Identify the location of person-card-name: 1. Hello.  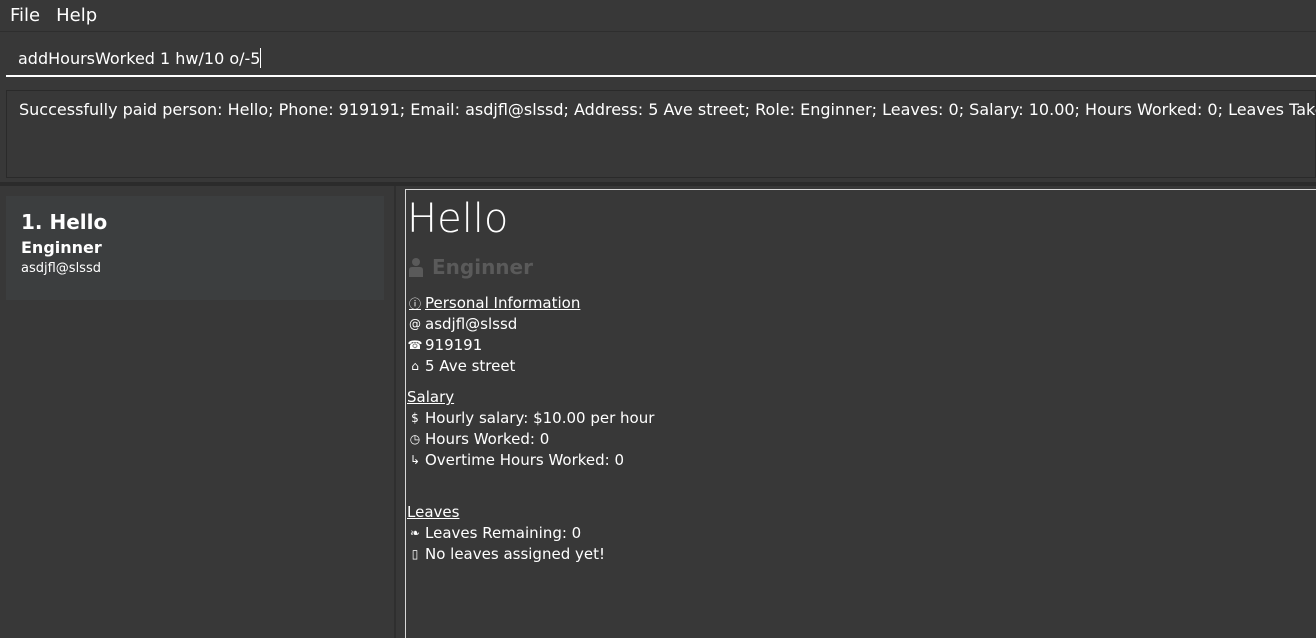
(64, 222).